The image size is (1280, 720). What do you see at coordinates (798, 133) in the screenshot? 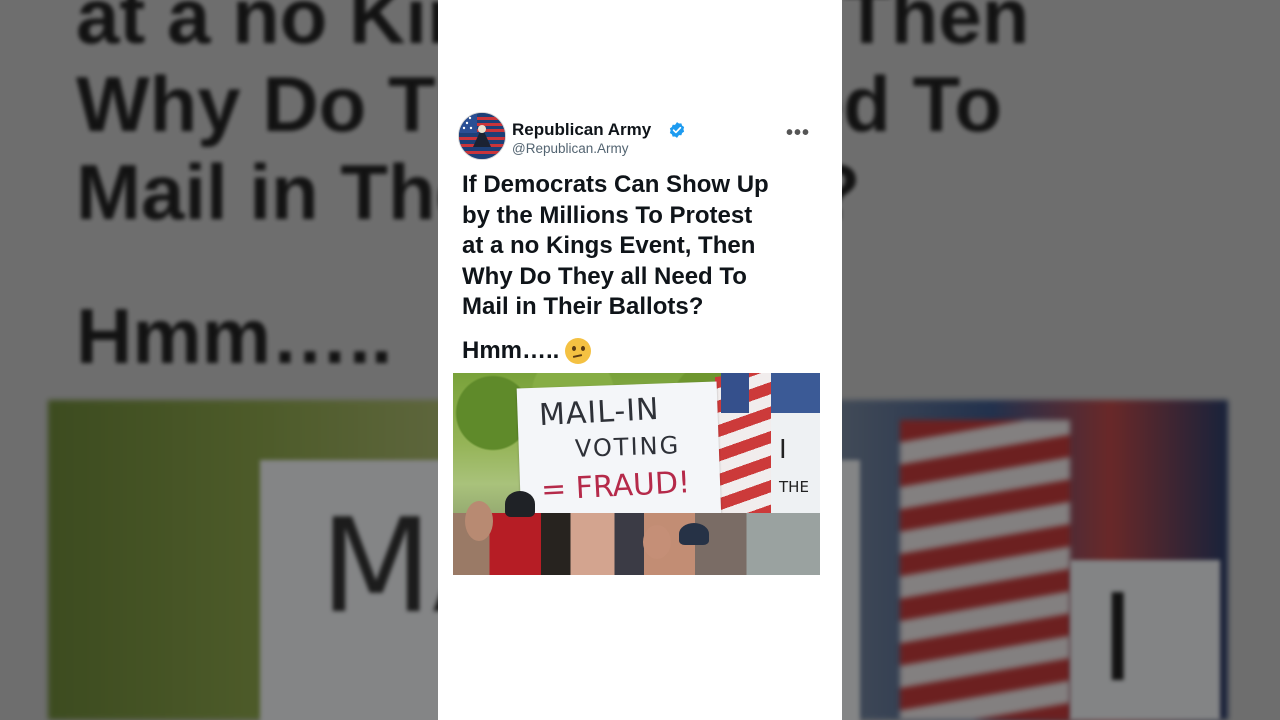
I see `more-options-button: •••` at bounding box center [798, 133].